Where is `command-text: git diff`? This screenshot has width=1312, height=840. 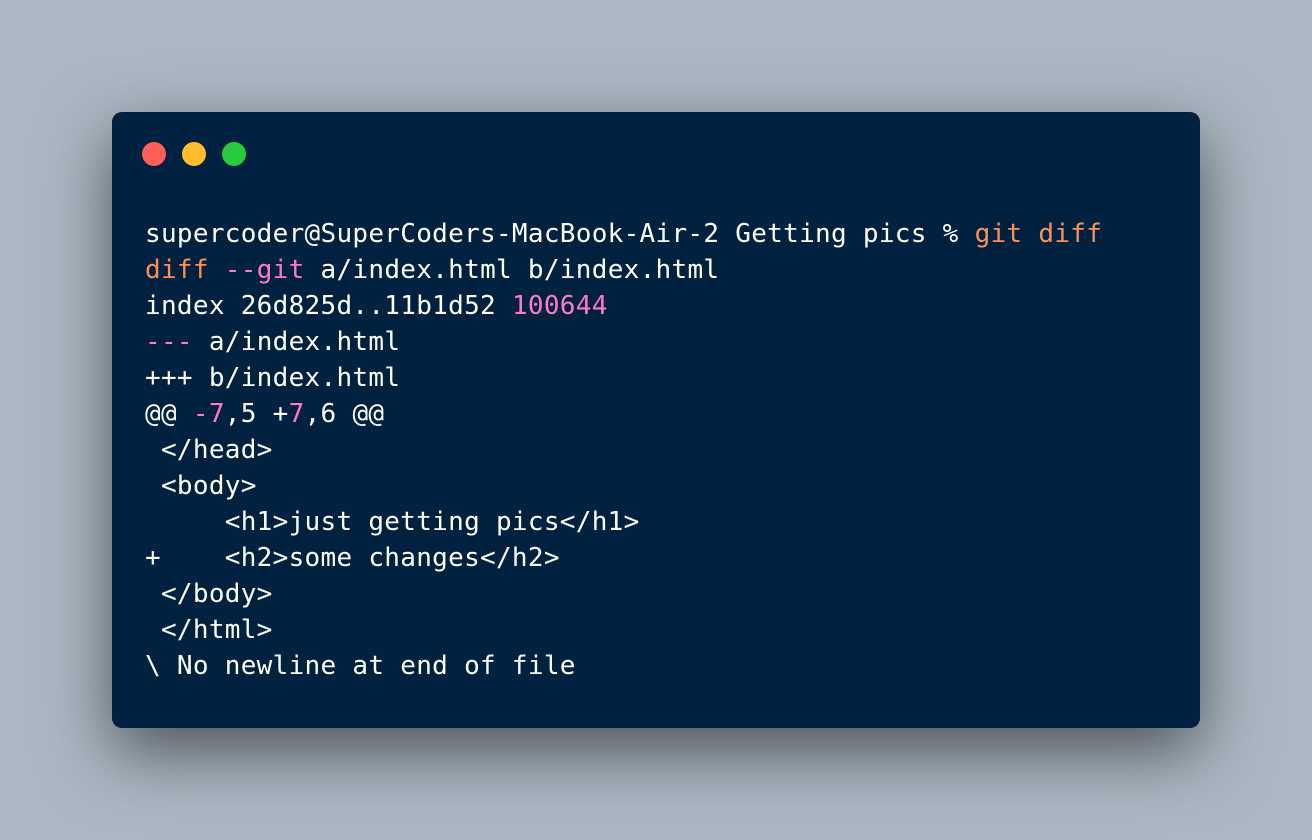
command-text: git diff is located at coordinates (1038, 234).